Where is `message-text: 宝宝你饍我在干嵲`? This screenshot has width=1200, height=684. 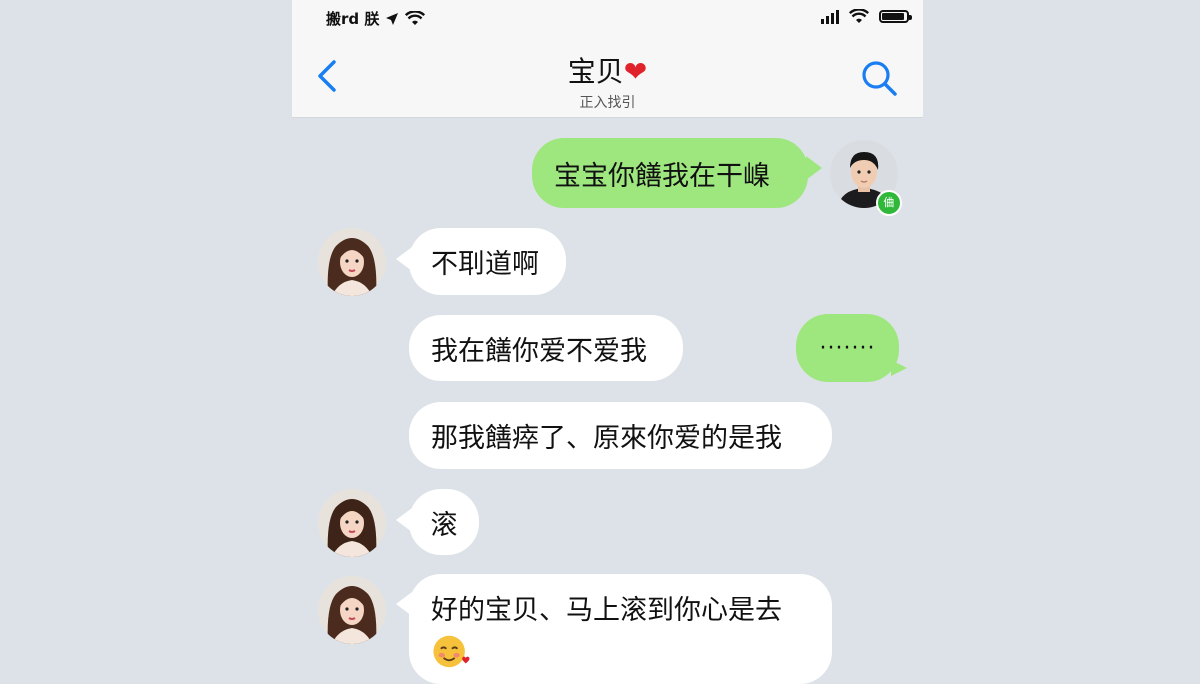
message-text: 宝宝你饍我在干嵲 is located at coordinates (662, 176).